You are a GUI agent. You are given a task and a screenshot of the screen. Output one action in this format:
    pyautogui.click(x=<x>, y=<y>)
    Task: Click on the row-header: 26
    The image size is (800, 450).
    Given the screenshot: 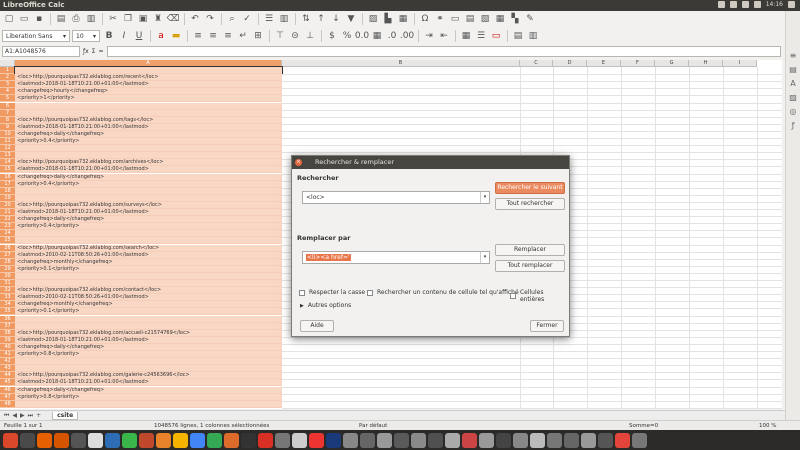 What is the action you would take?
    pyautogui.click(x=7, y=248)
    